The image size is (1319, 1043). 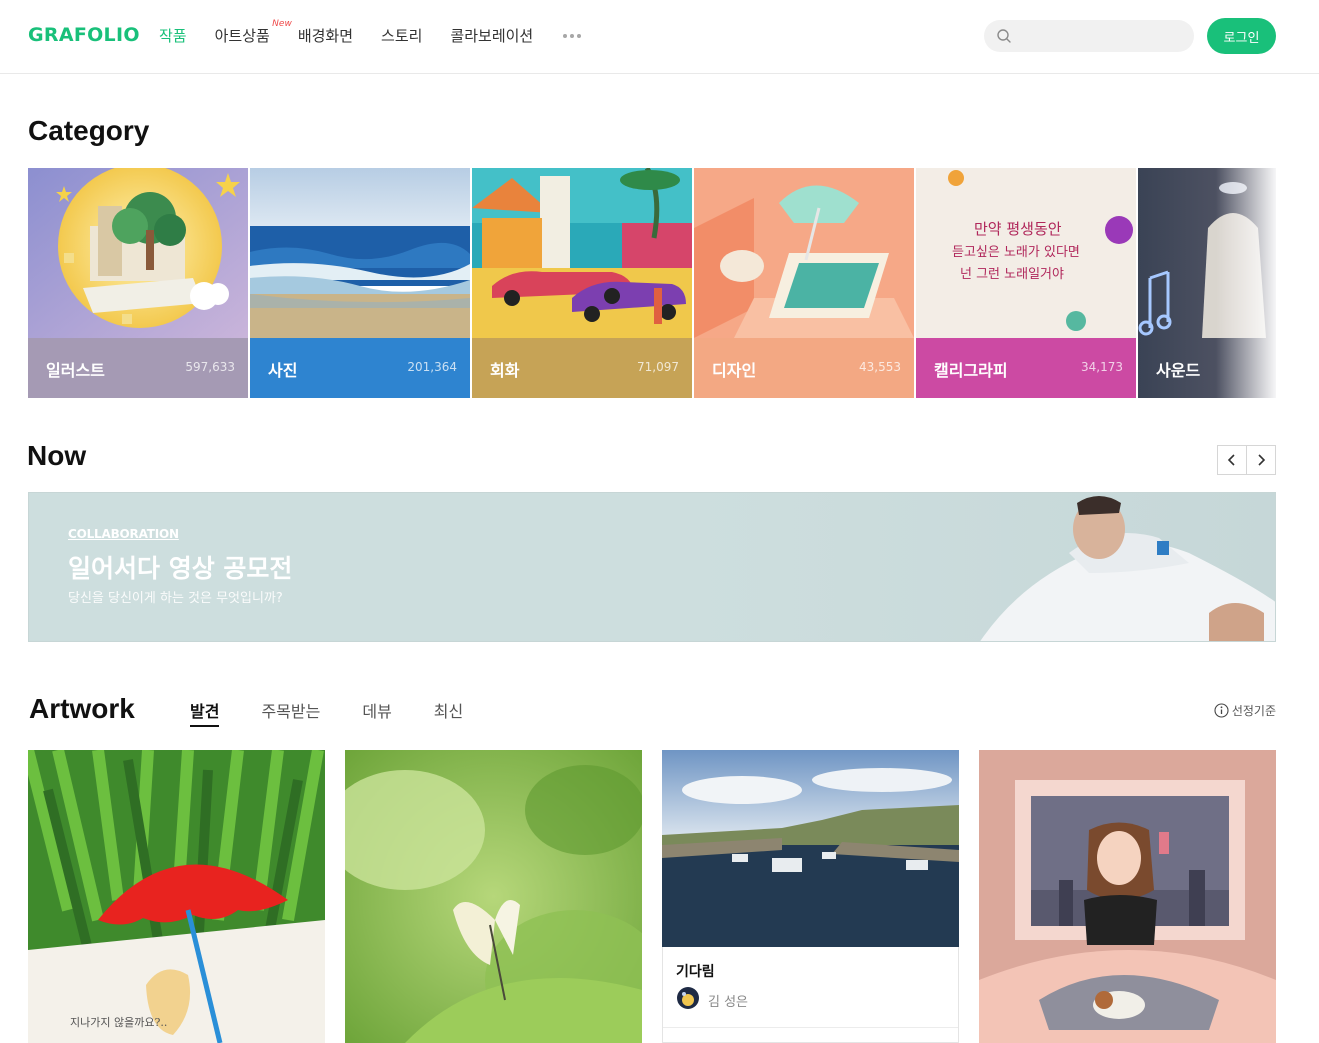 What do you see at coordinates (982, 567) in the screenshot?
I see `banner-person-image` at bounding box center [982, 567].